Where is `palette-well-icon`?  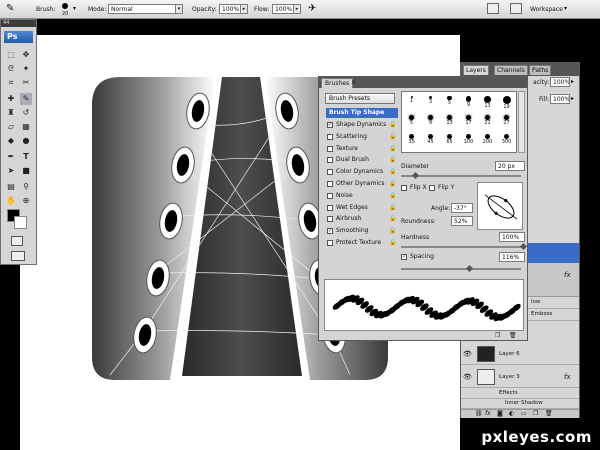
palette-well-icon is located at coordinates (493, 8).